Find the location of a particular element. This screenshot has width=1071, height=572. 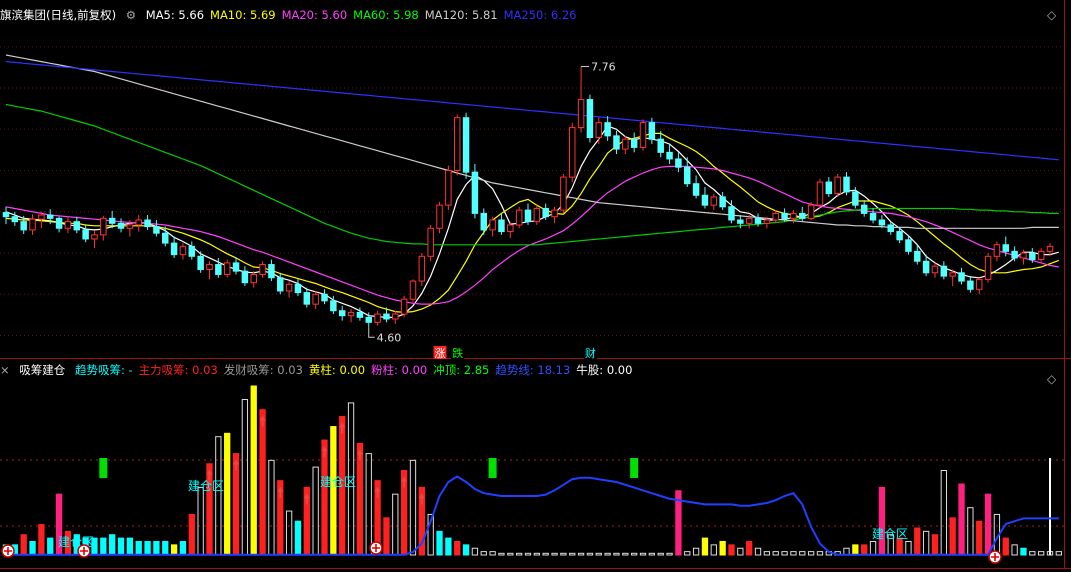

high-label: 7.76 is located at coordinates (603, 67).